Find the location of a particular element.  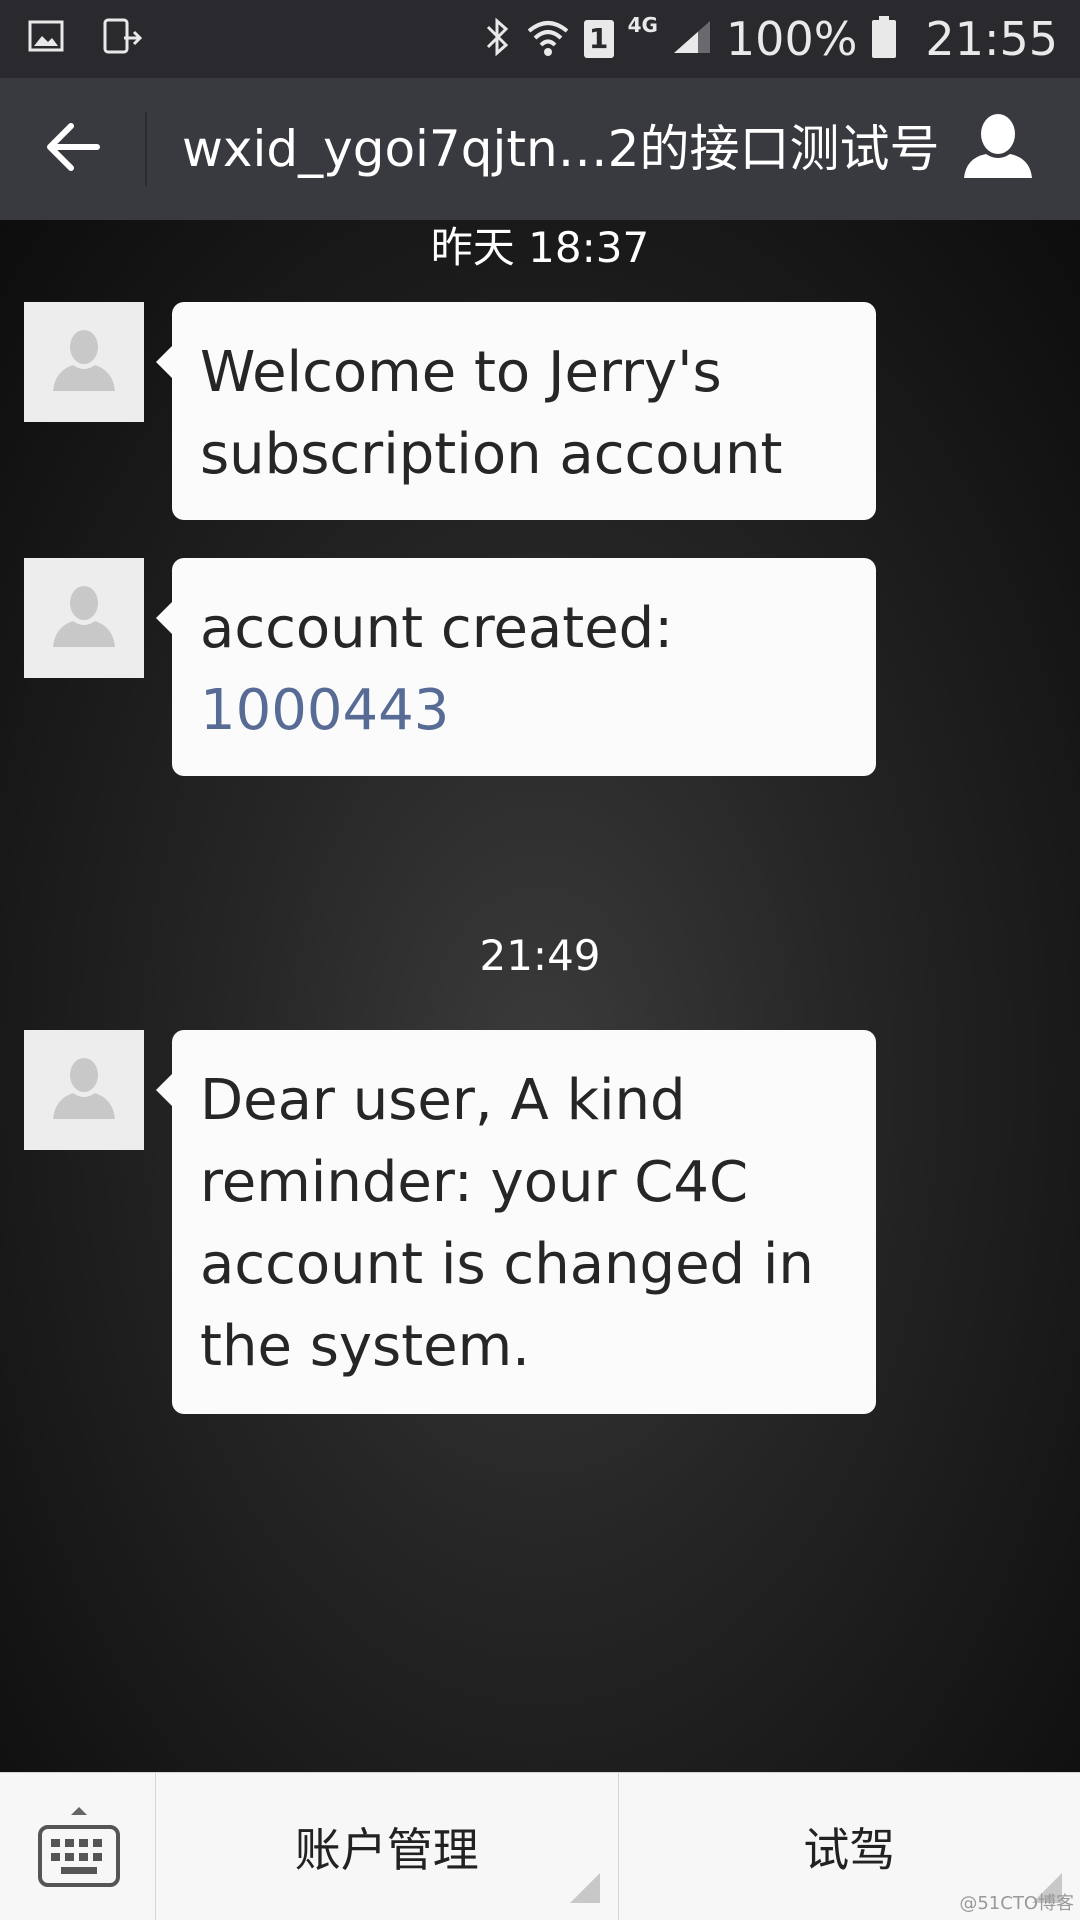

user-icon is located at coordinates (998, 153).